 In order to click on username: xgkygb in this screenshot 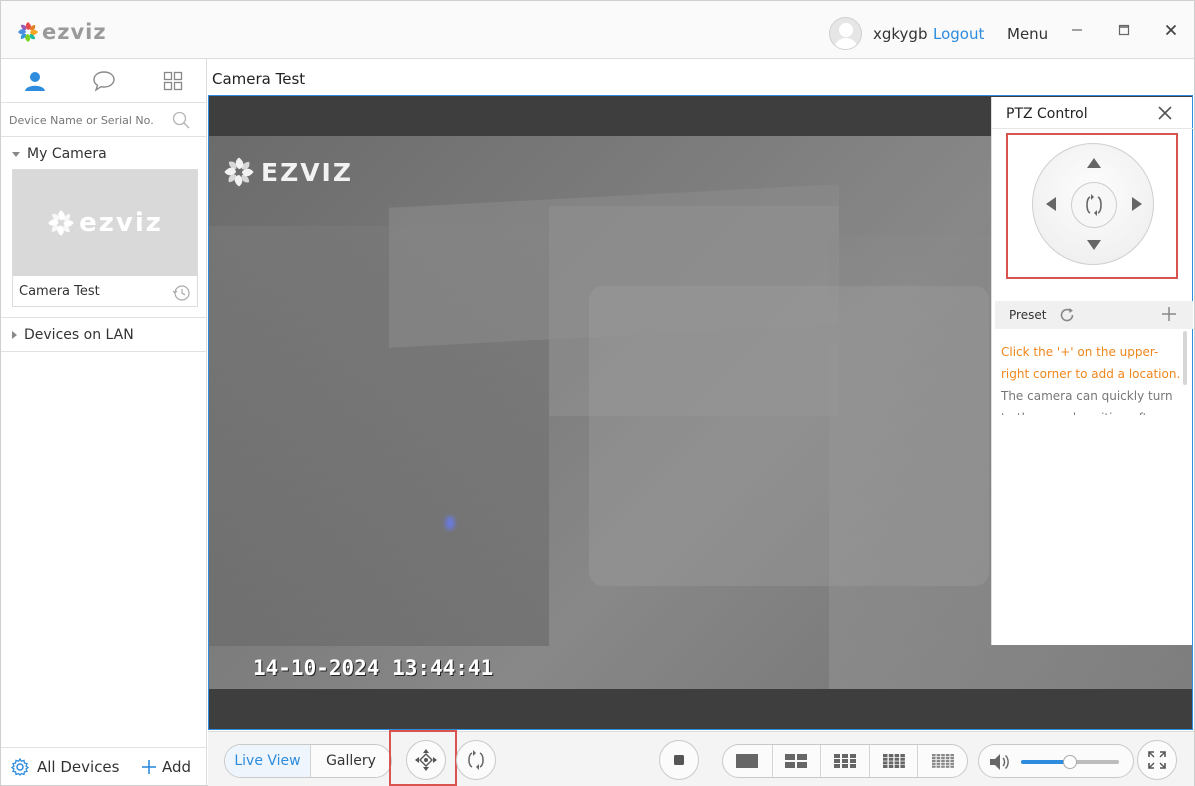, I will do `click(900, 34)`.